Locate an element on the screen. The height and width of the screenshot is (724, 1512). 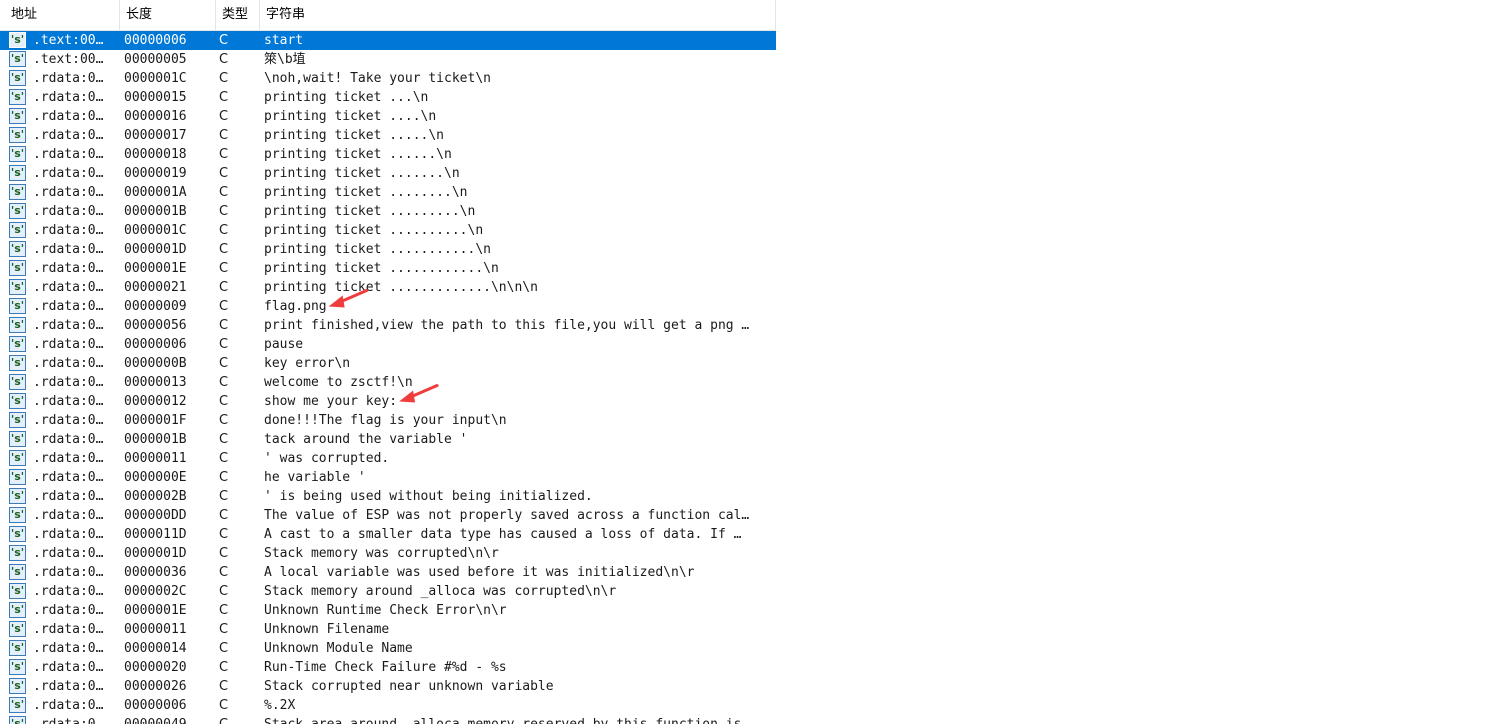
length-cell: 0000001A is located at coordinates (155, 192).